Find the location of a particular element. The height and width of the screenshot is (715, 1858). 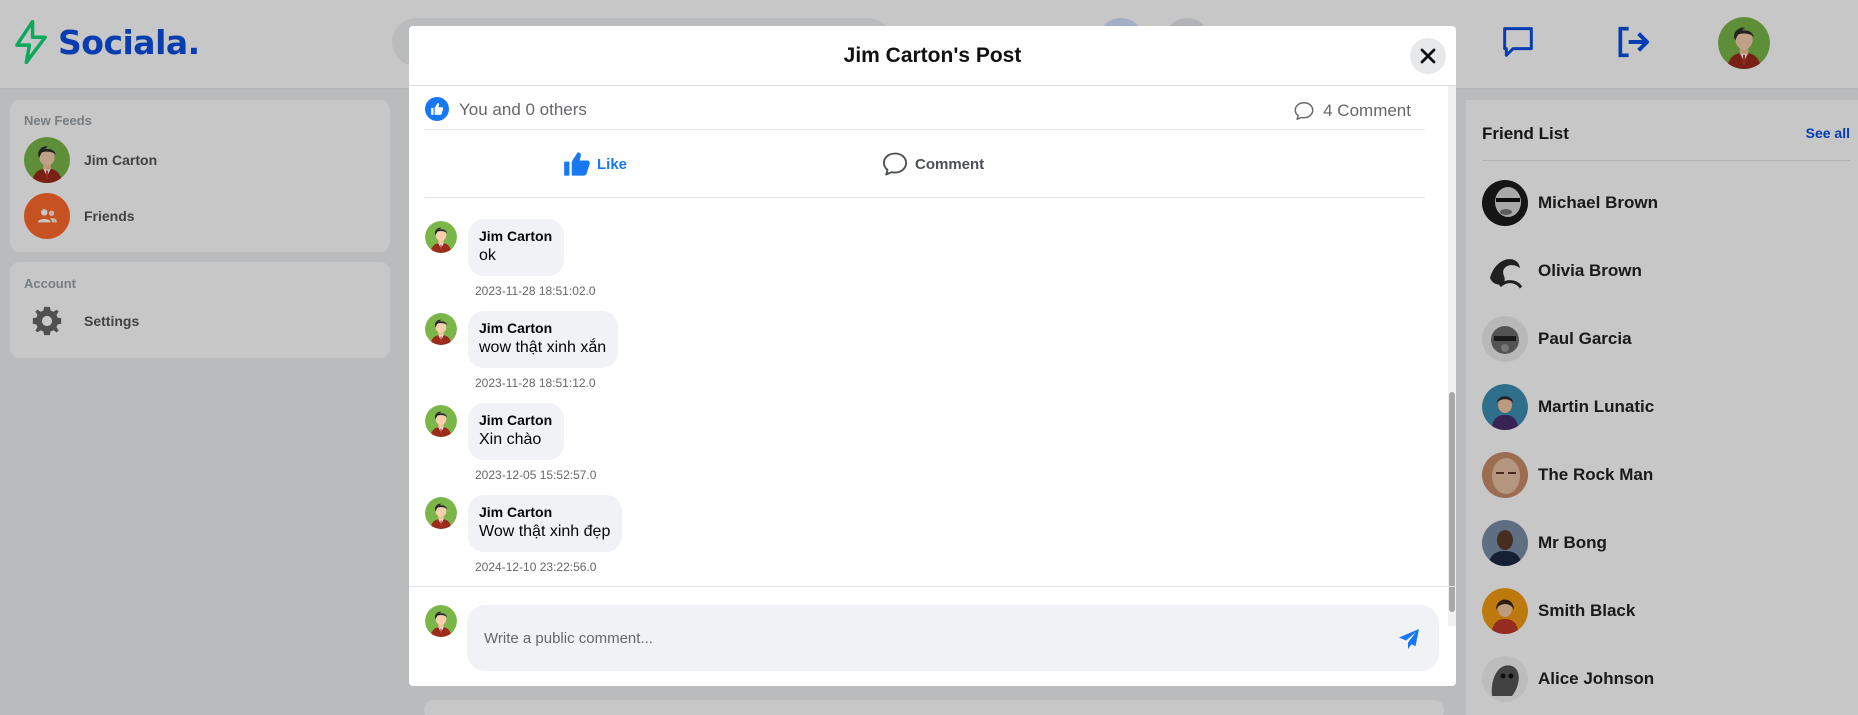

comment-timestamp: 2023-11-28 18:51:02.0 is located at coordinates (535, 291).